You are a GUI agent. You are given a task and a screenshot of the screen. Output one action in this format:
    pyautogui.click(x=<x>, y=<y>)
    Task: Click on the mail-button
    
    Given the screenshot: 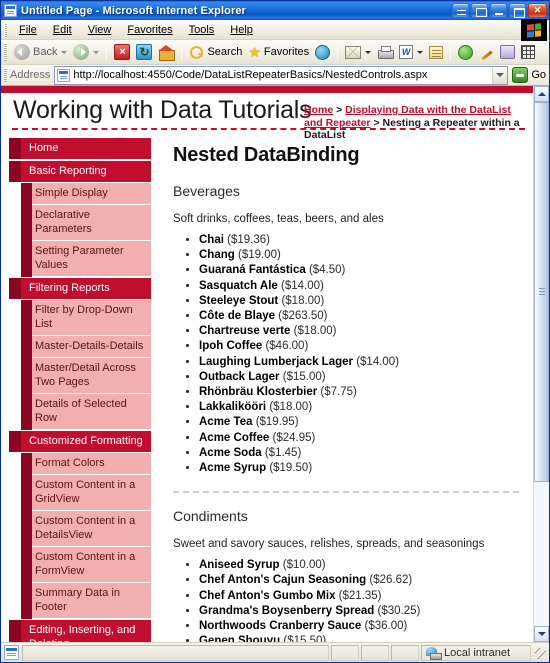 What is the action you would take?
    pyautogui.click(x=358, y=52)
    